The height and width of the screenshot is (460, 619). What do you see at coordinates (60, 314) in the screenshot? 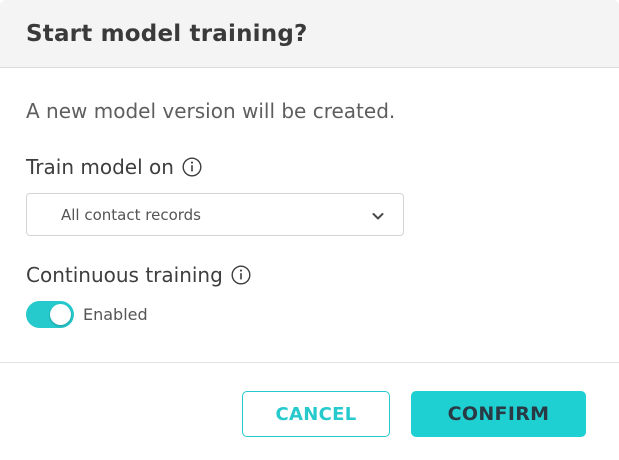
I see `toggle-knob` at bounding box center [60, 314].